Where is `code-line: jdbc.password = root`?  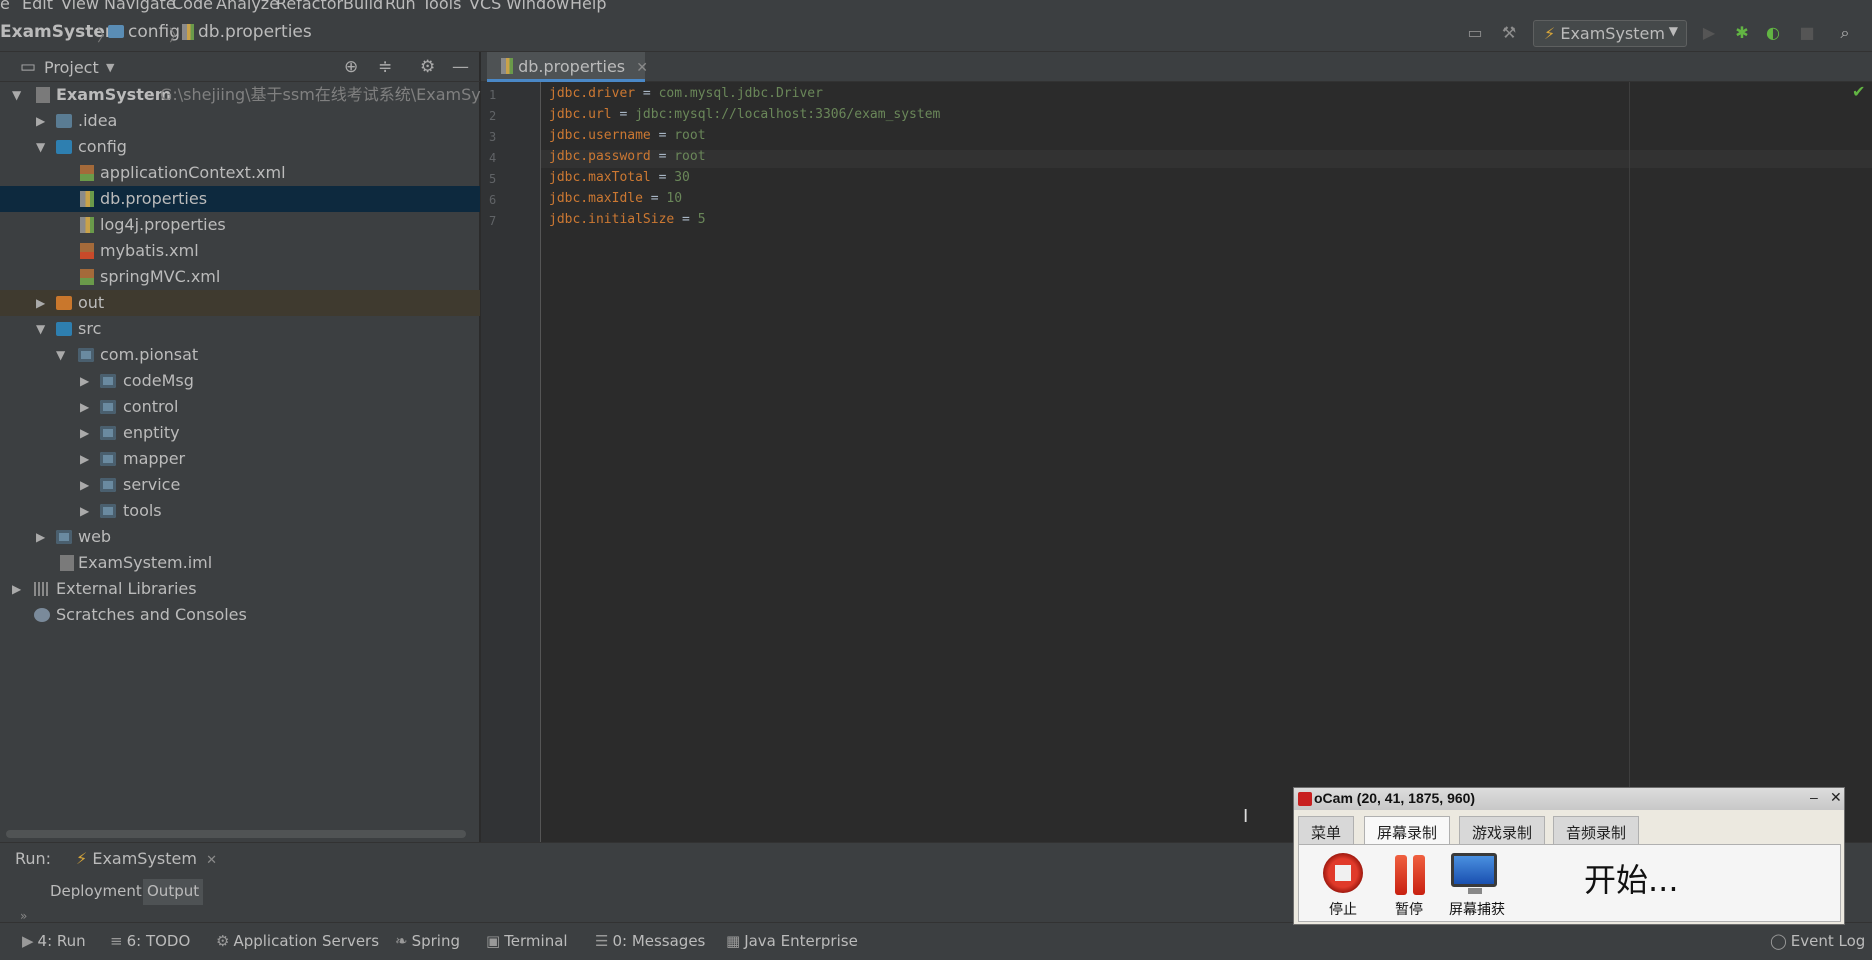
code-line: jdbc.password = root is located at coordinates (627, 156).